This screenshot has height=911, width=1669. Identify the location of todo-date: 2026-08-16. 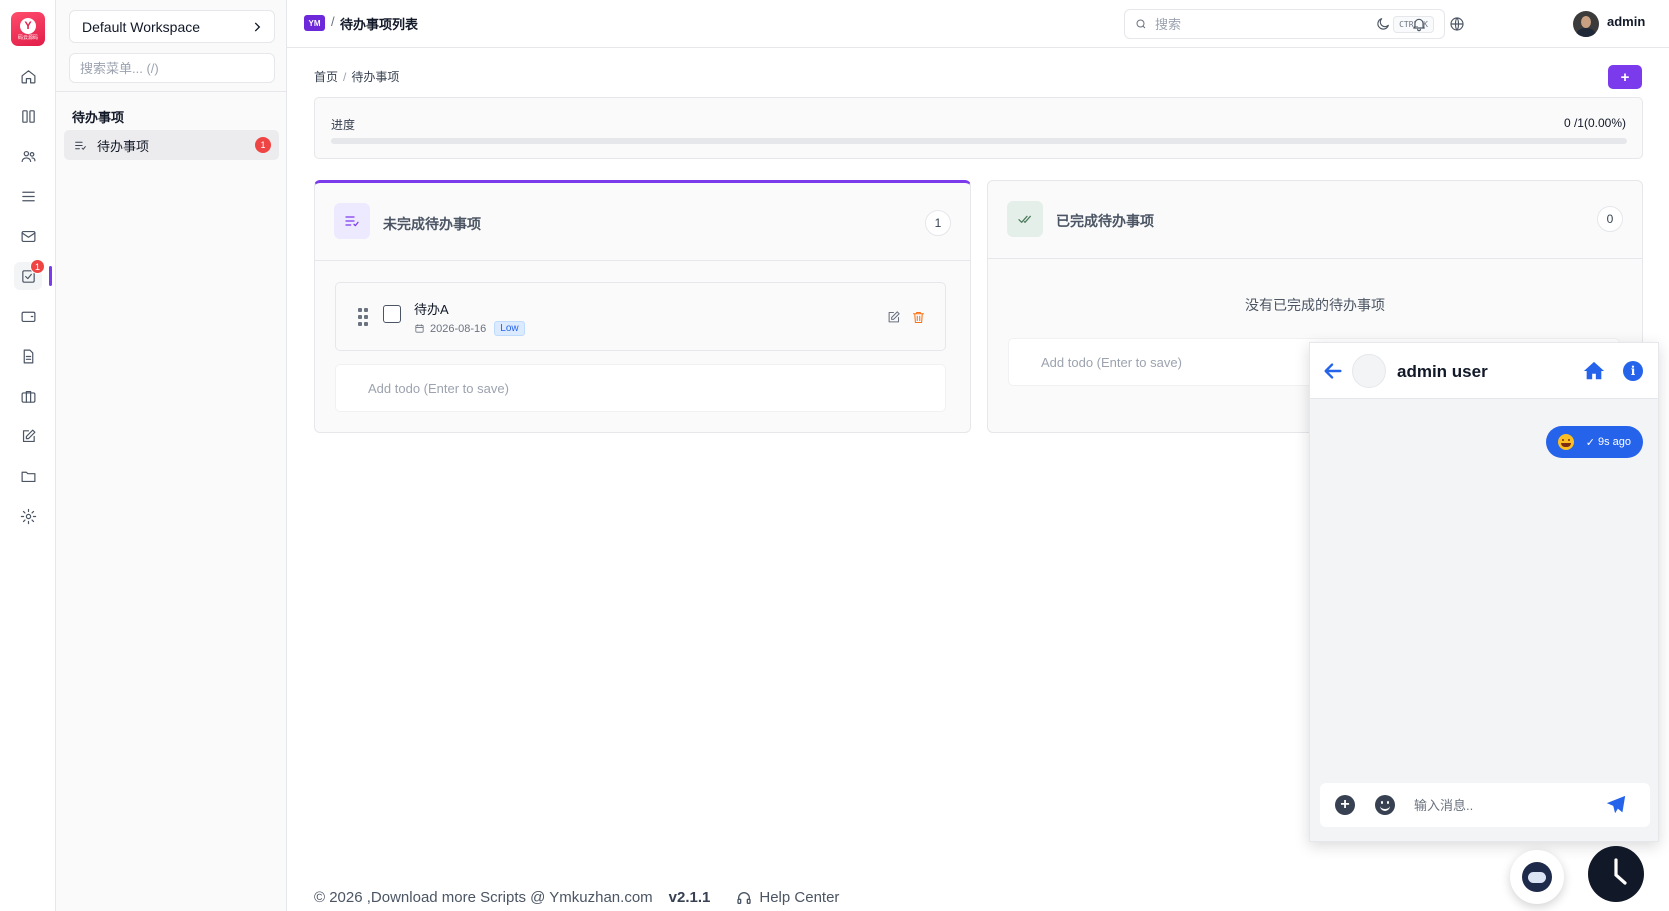
(458, 328).